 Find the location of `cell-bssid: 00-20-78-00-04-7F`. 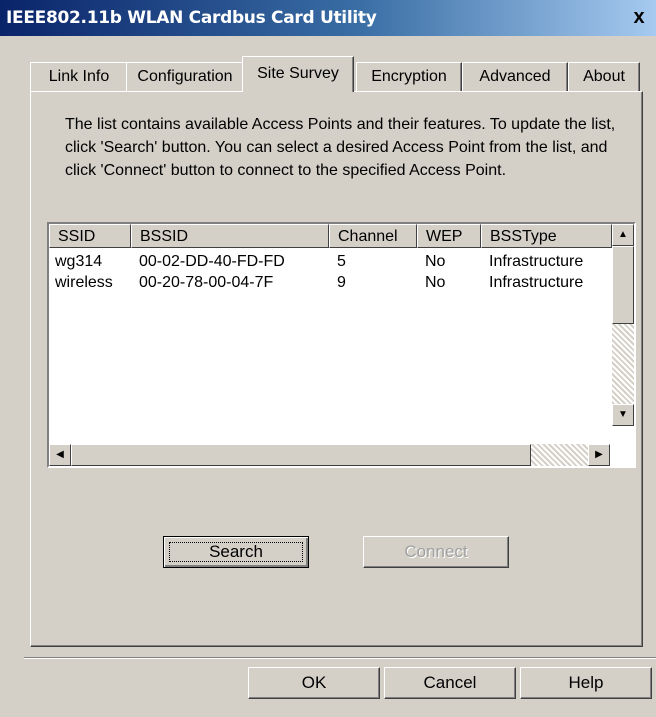

cell-bssid: 00-20-78-00-04-7F is located at coordinates (206, 282).